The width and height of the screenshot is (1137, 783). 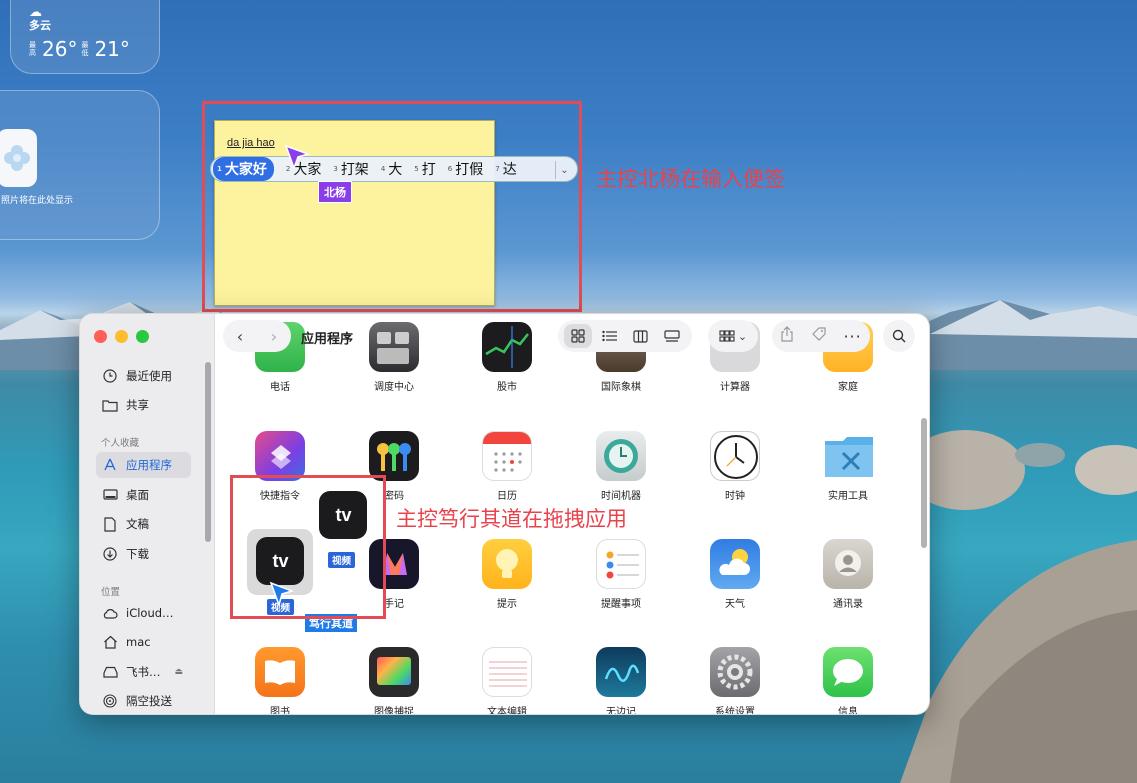 What do you see at coordinates (727, 336) in the screenshot?
I see `group-grid-icon` at bounding box center [727, 336].